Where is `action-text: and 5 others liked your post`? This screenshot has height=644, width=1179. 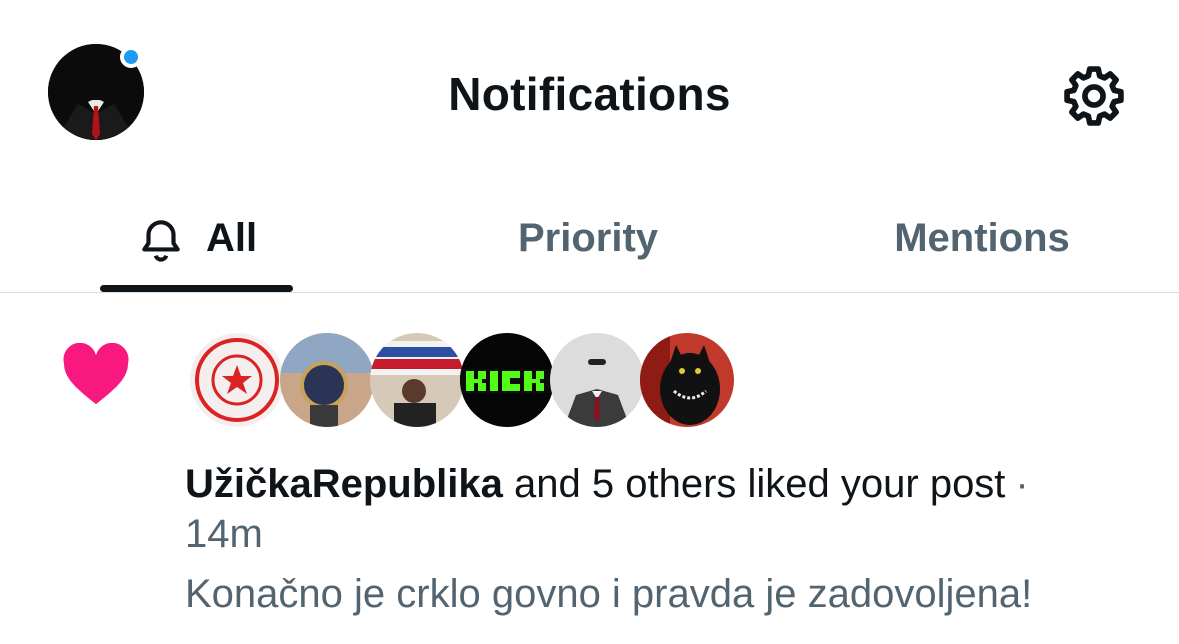 action-text: and 5 others liked your post is located at coordinates (760, 484).